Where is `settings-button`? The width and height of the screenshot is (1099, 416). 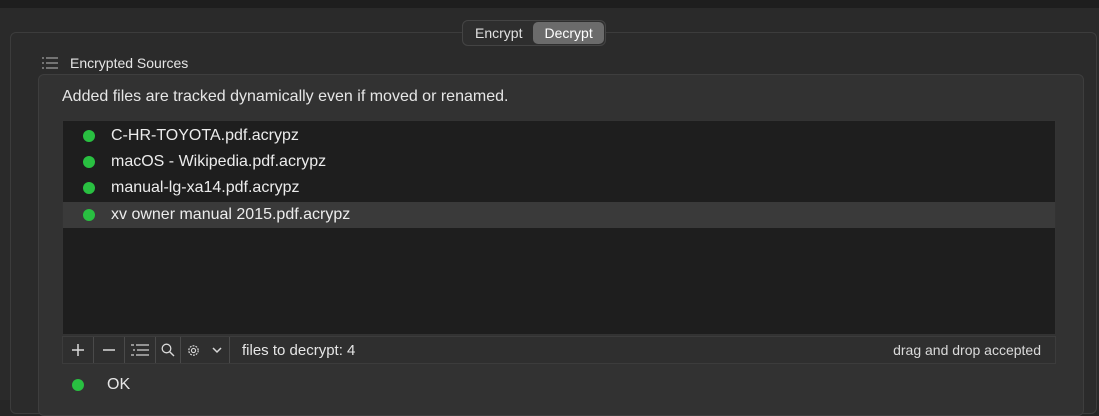 settings-button is located at coordinates (193, 350).